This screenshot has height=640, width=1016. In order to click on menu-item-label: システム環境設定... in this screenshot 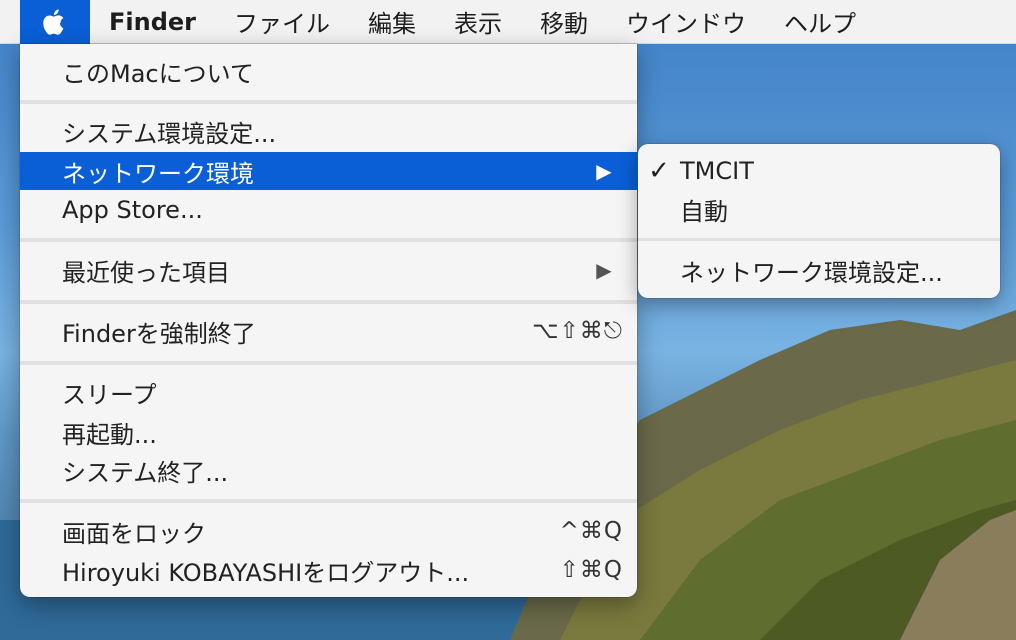, I will do `click(169, 133)`.